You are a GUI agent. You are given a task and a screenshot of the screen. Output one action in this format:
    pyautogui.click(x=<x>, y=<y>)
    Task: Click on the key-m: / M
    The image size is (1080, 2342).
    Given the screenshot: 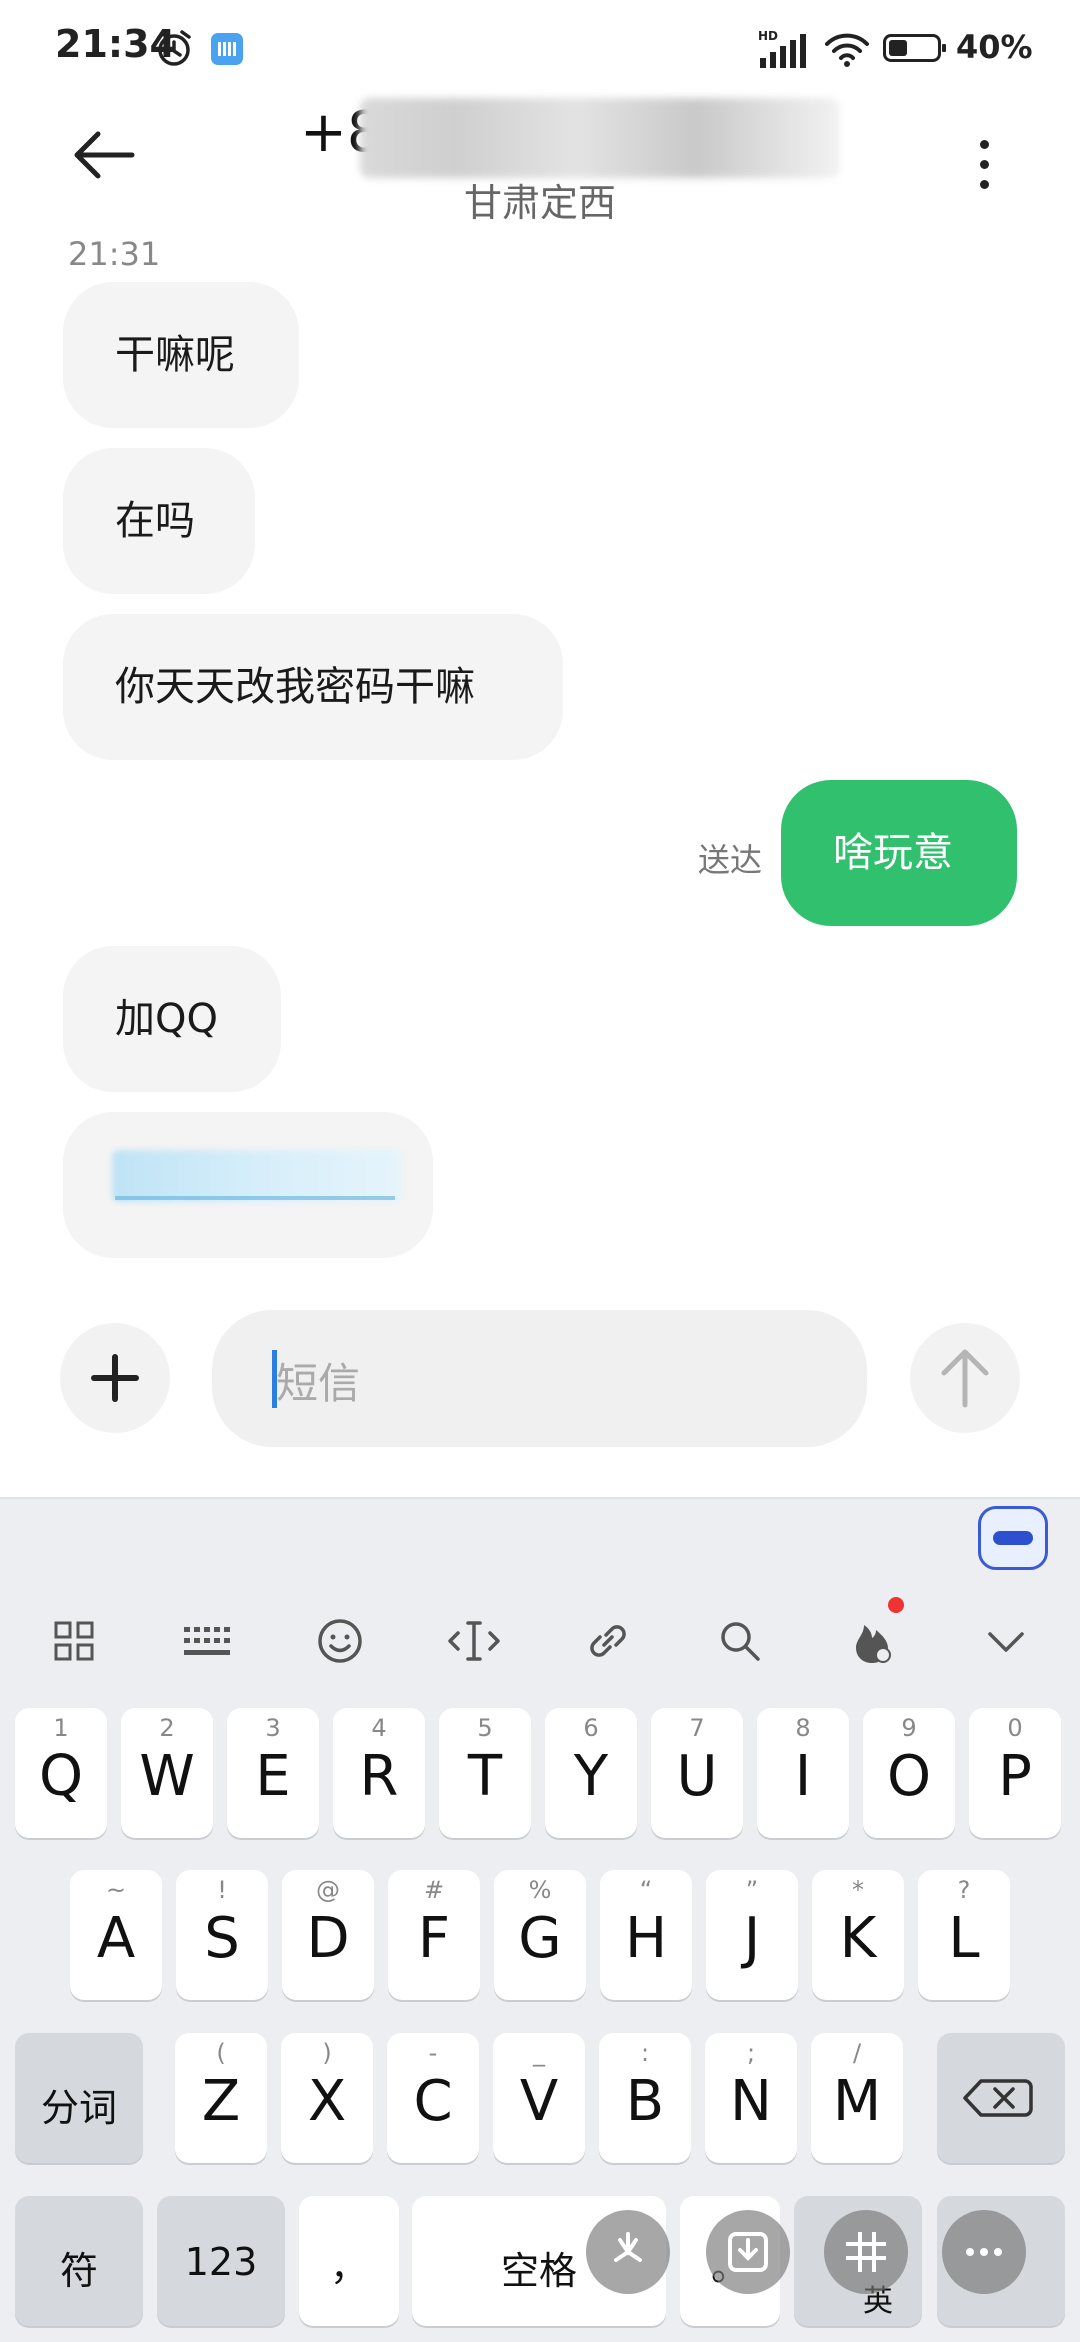 What is the action you would take?
    pyautogui.click(x=857, y=2098)
    